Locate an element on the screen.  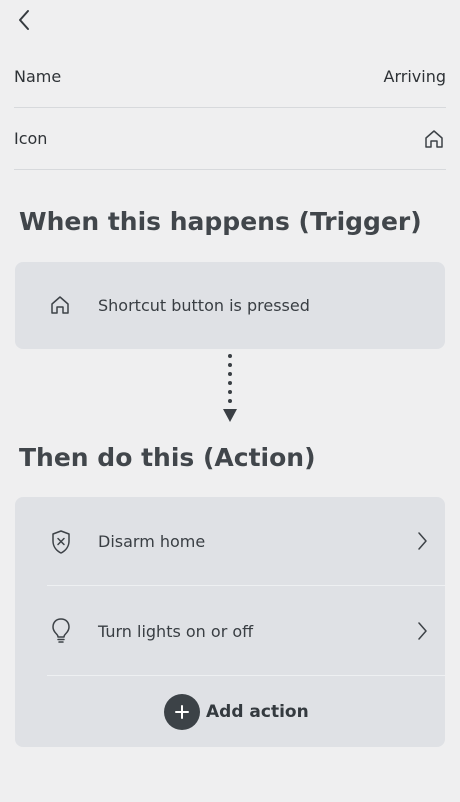
shield-x-icon is located at coordinates (61, 542).